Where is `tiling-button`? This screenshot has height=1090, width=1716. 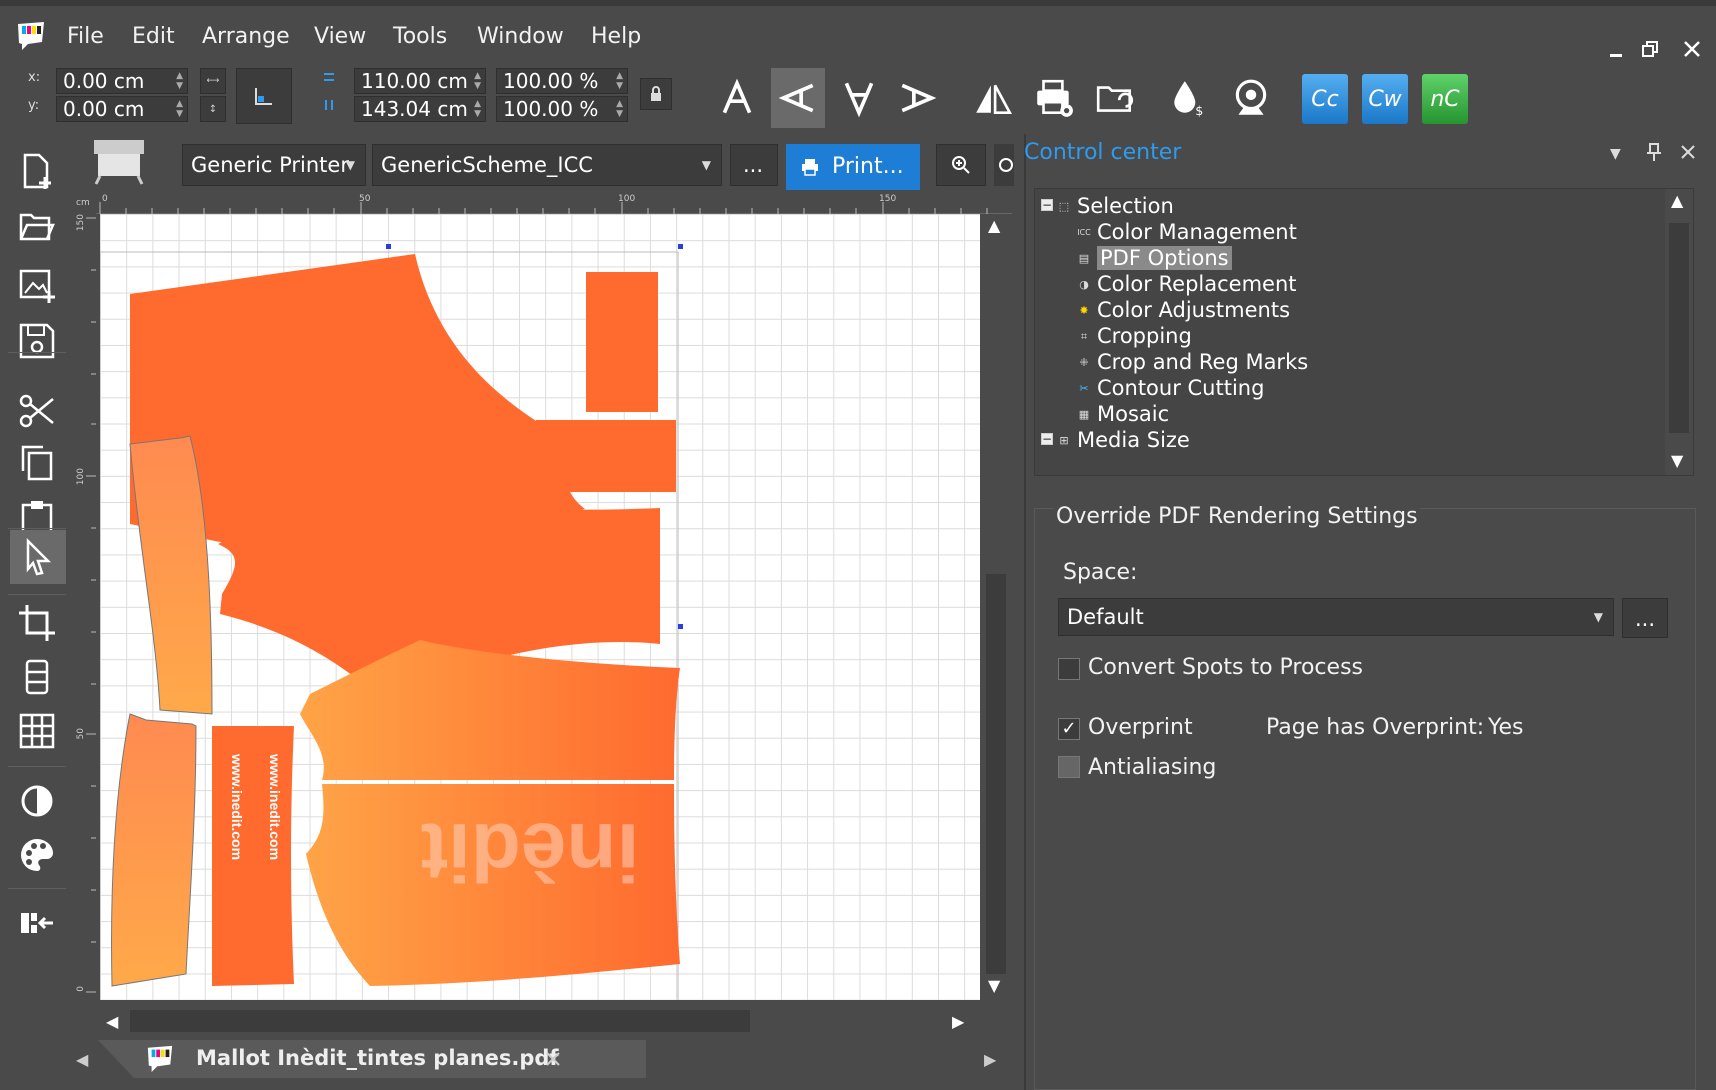
tiling-button is located at coordinates (37, 677).